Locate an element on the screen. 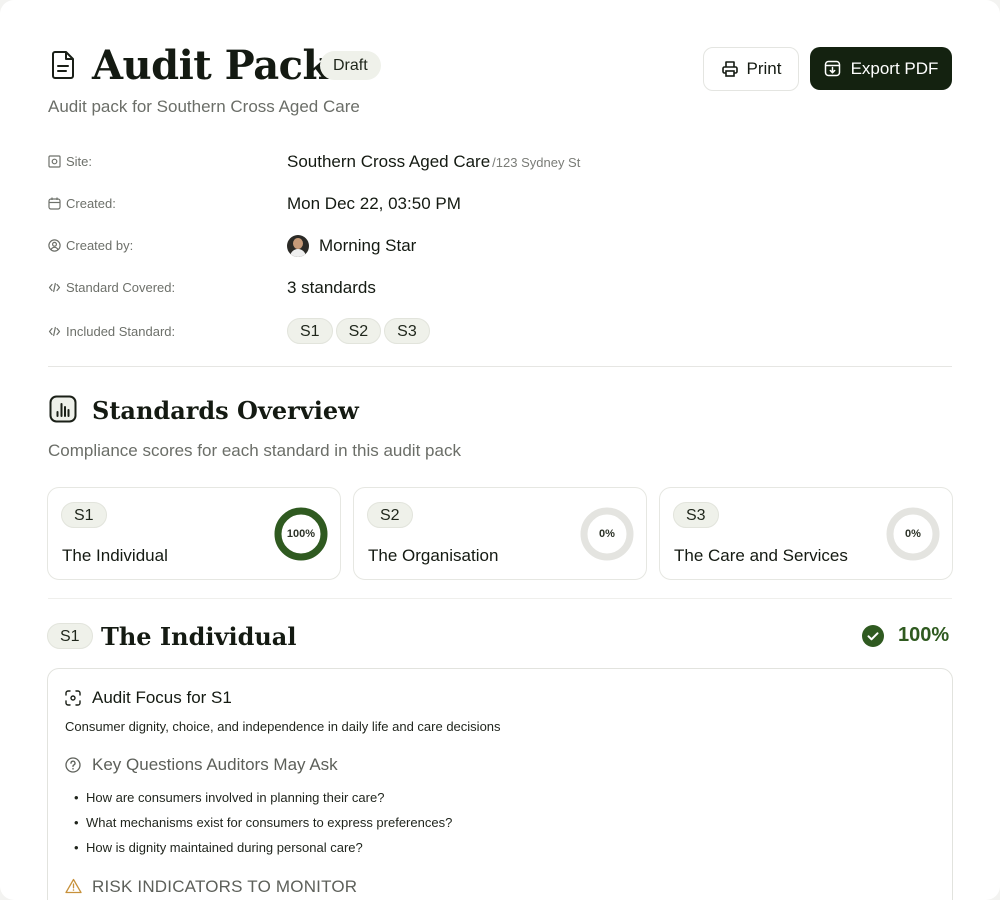  standard-card-s1: S1 The Individual 100% is located at coordinates (194, 533).